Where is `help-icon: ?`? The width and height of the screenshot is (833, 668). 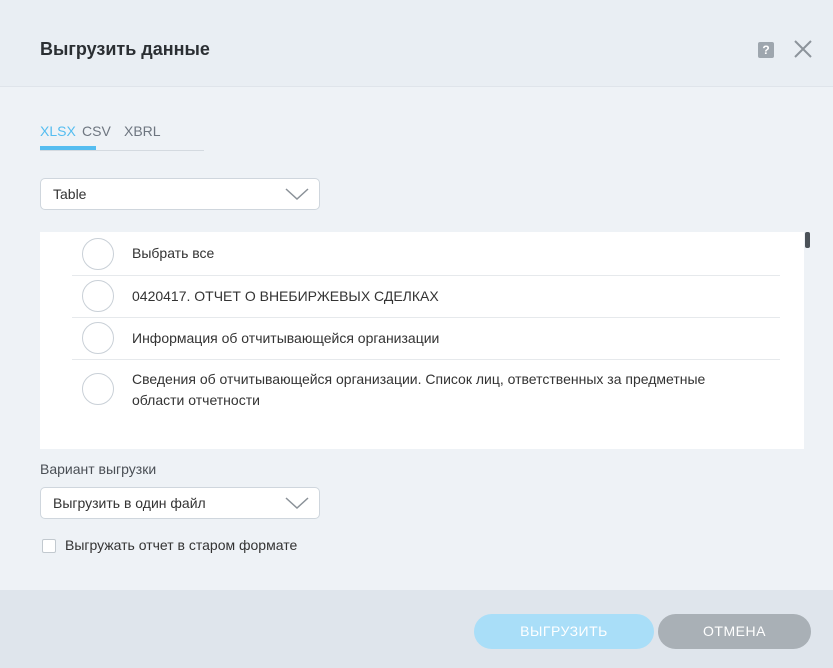
help-icon: ? is located at coordinates (766, 50).